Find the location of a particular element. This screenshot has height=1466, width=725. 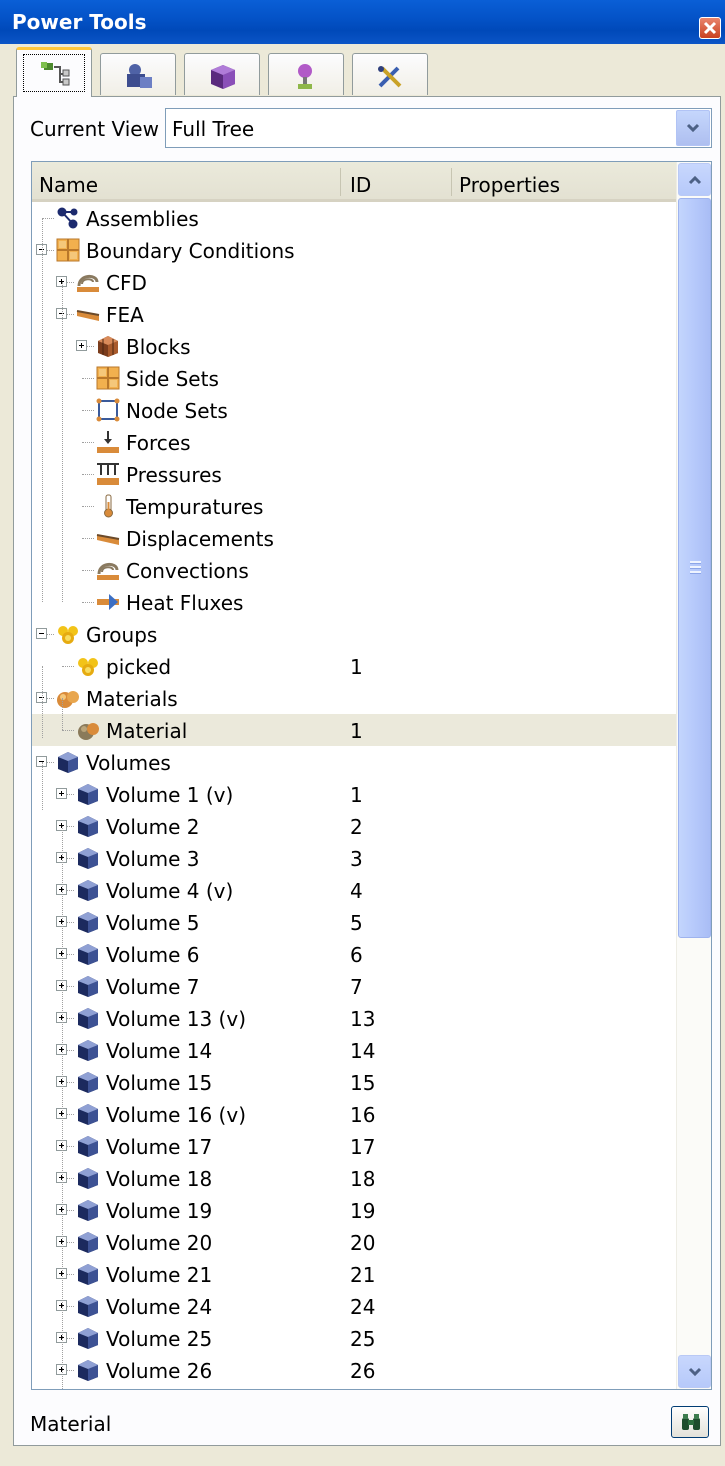

tab-mesh-blocks is located at coordinates (138, 74).